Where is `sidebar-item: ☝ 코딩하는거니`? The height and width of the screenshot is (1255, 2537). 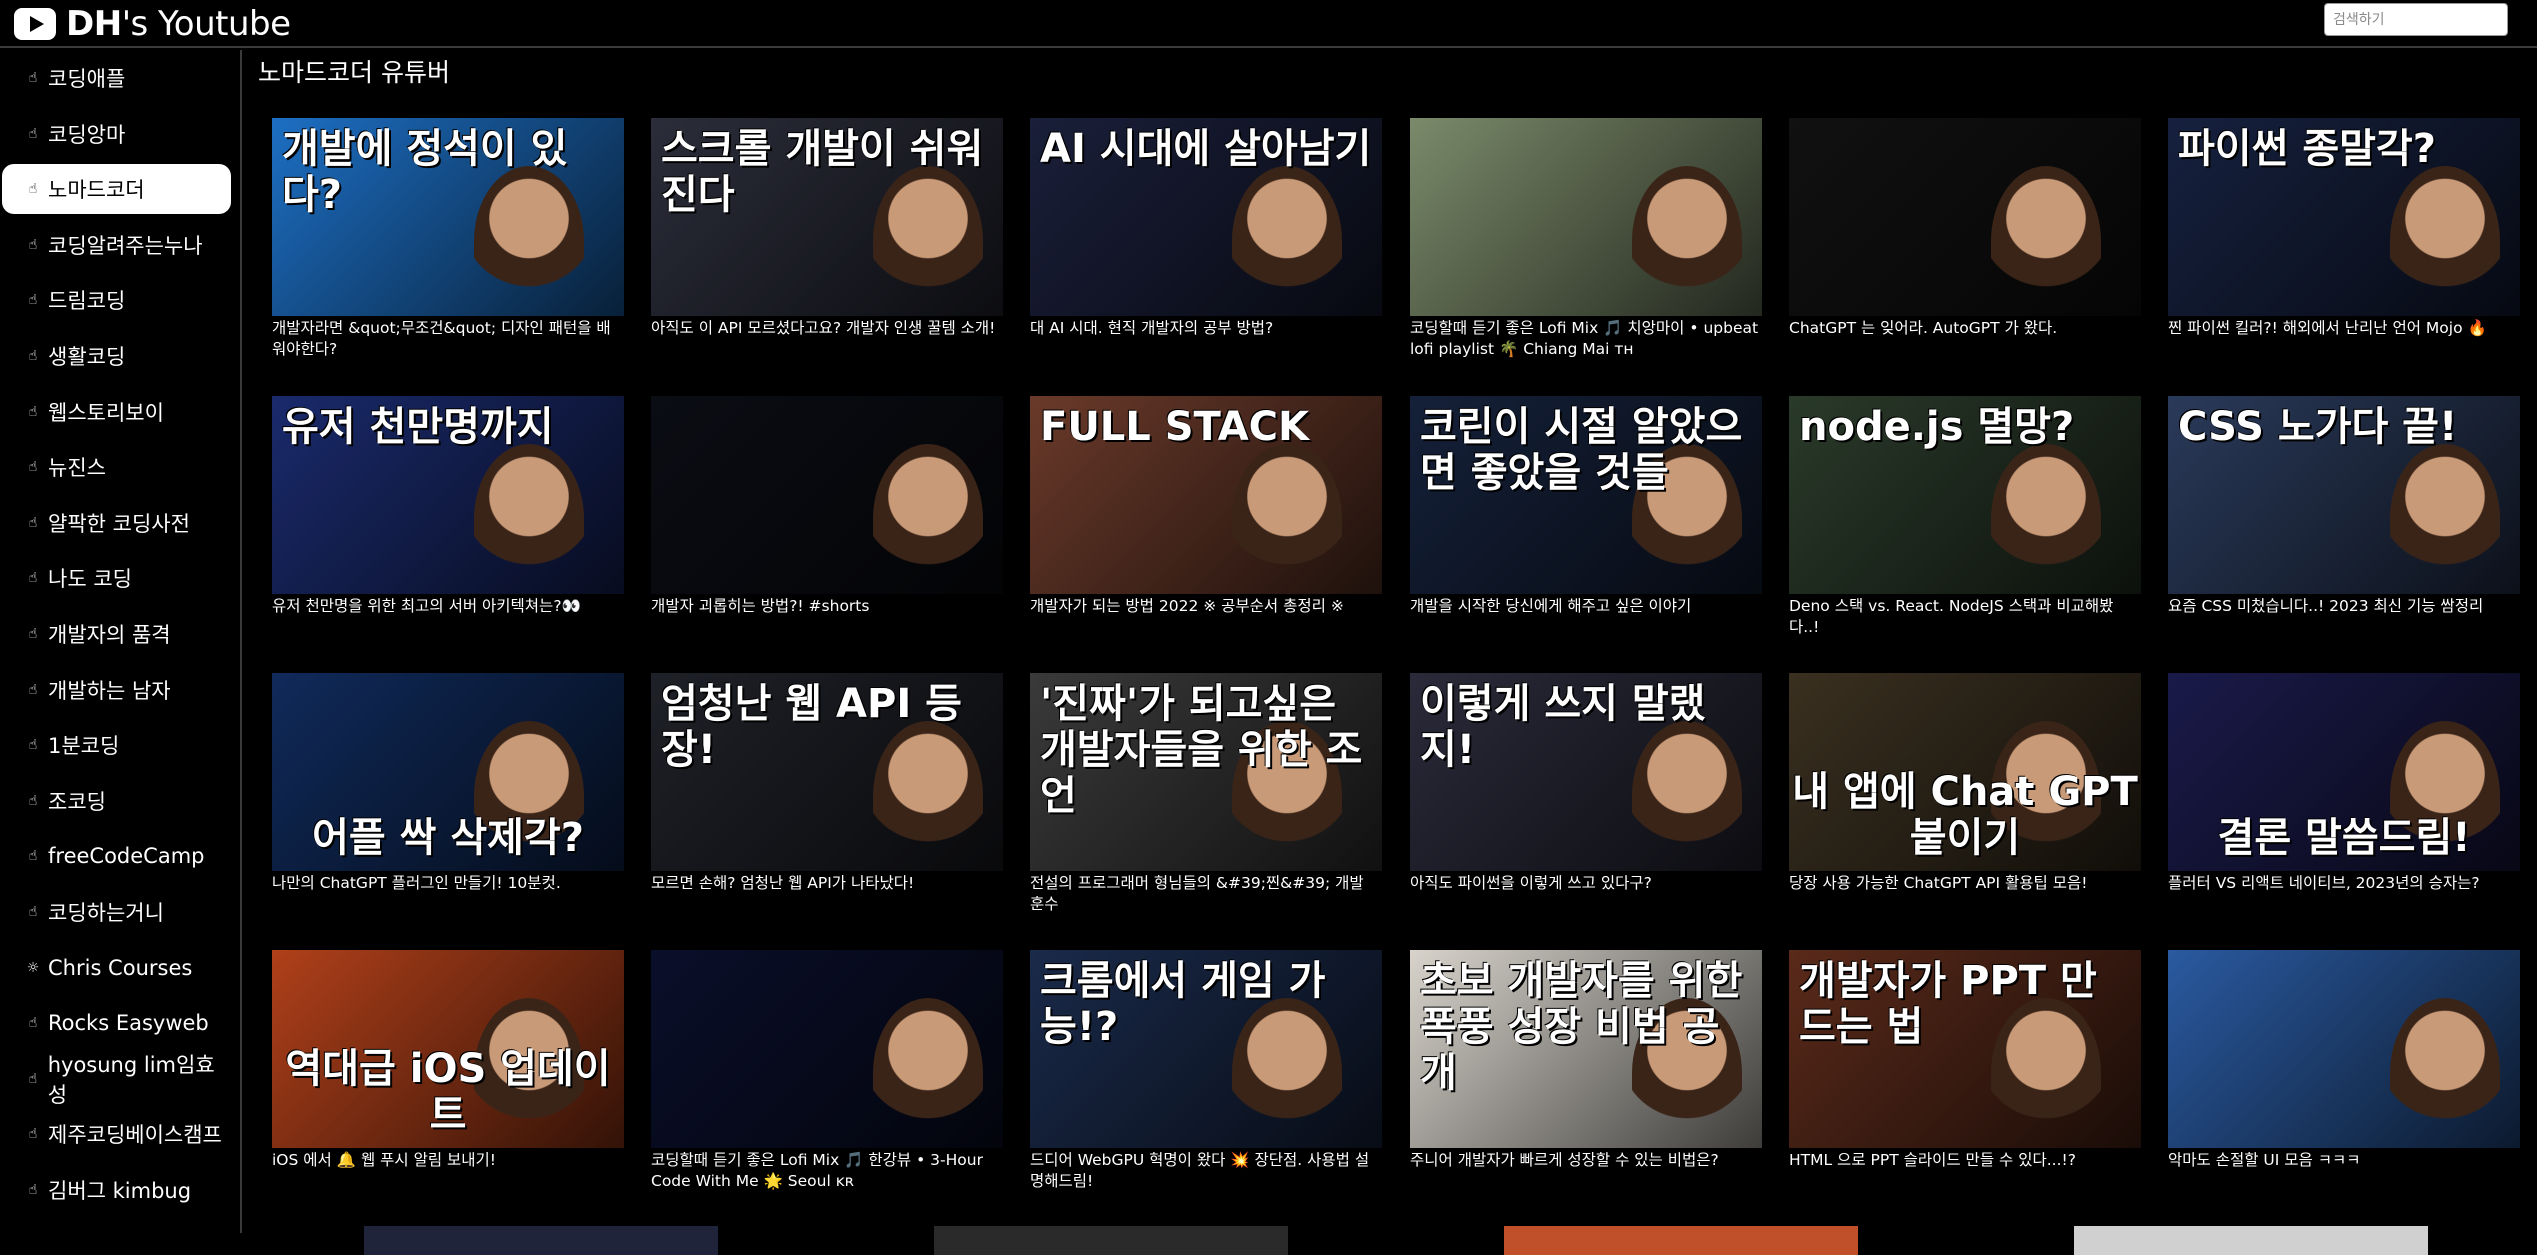
sidebar-item: ☝ 코딩하는거니 is located at coordinates (116, 912).